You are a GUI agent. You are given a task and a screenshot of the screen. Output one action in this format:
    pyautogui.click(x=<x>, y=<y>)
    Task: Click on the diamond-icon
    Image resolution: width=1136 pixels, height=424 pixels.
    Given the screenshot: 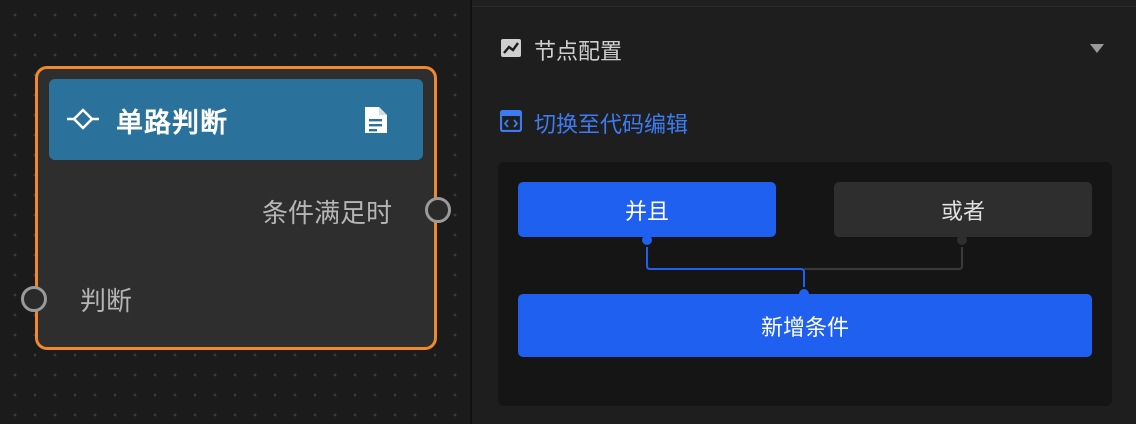 What is the action you would take?
    pyautogui.click(x=83, y=119)
    